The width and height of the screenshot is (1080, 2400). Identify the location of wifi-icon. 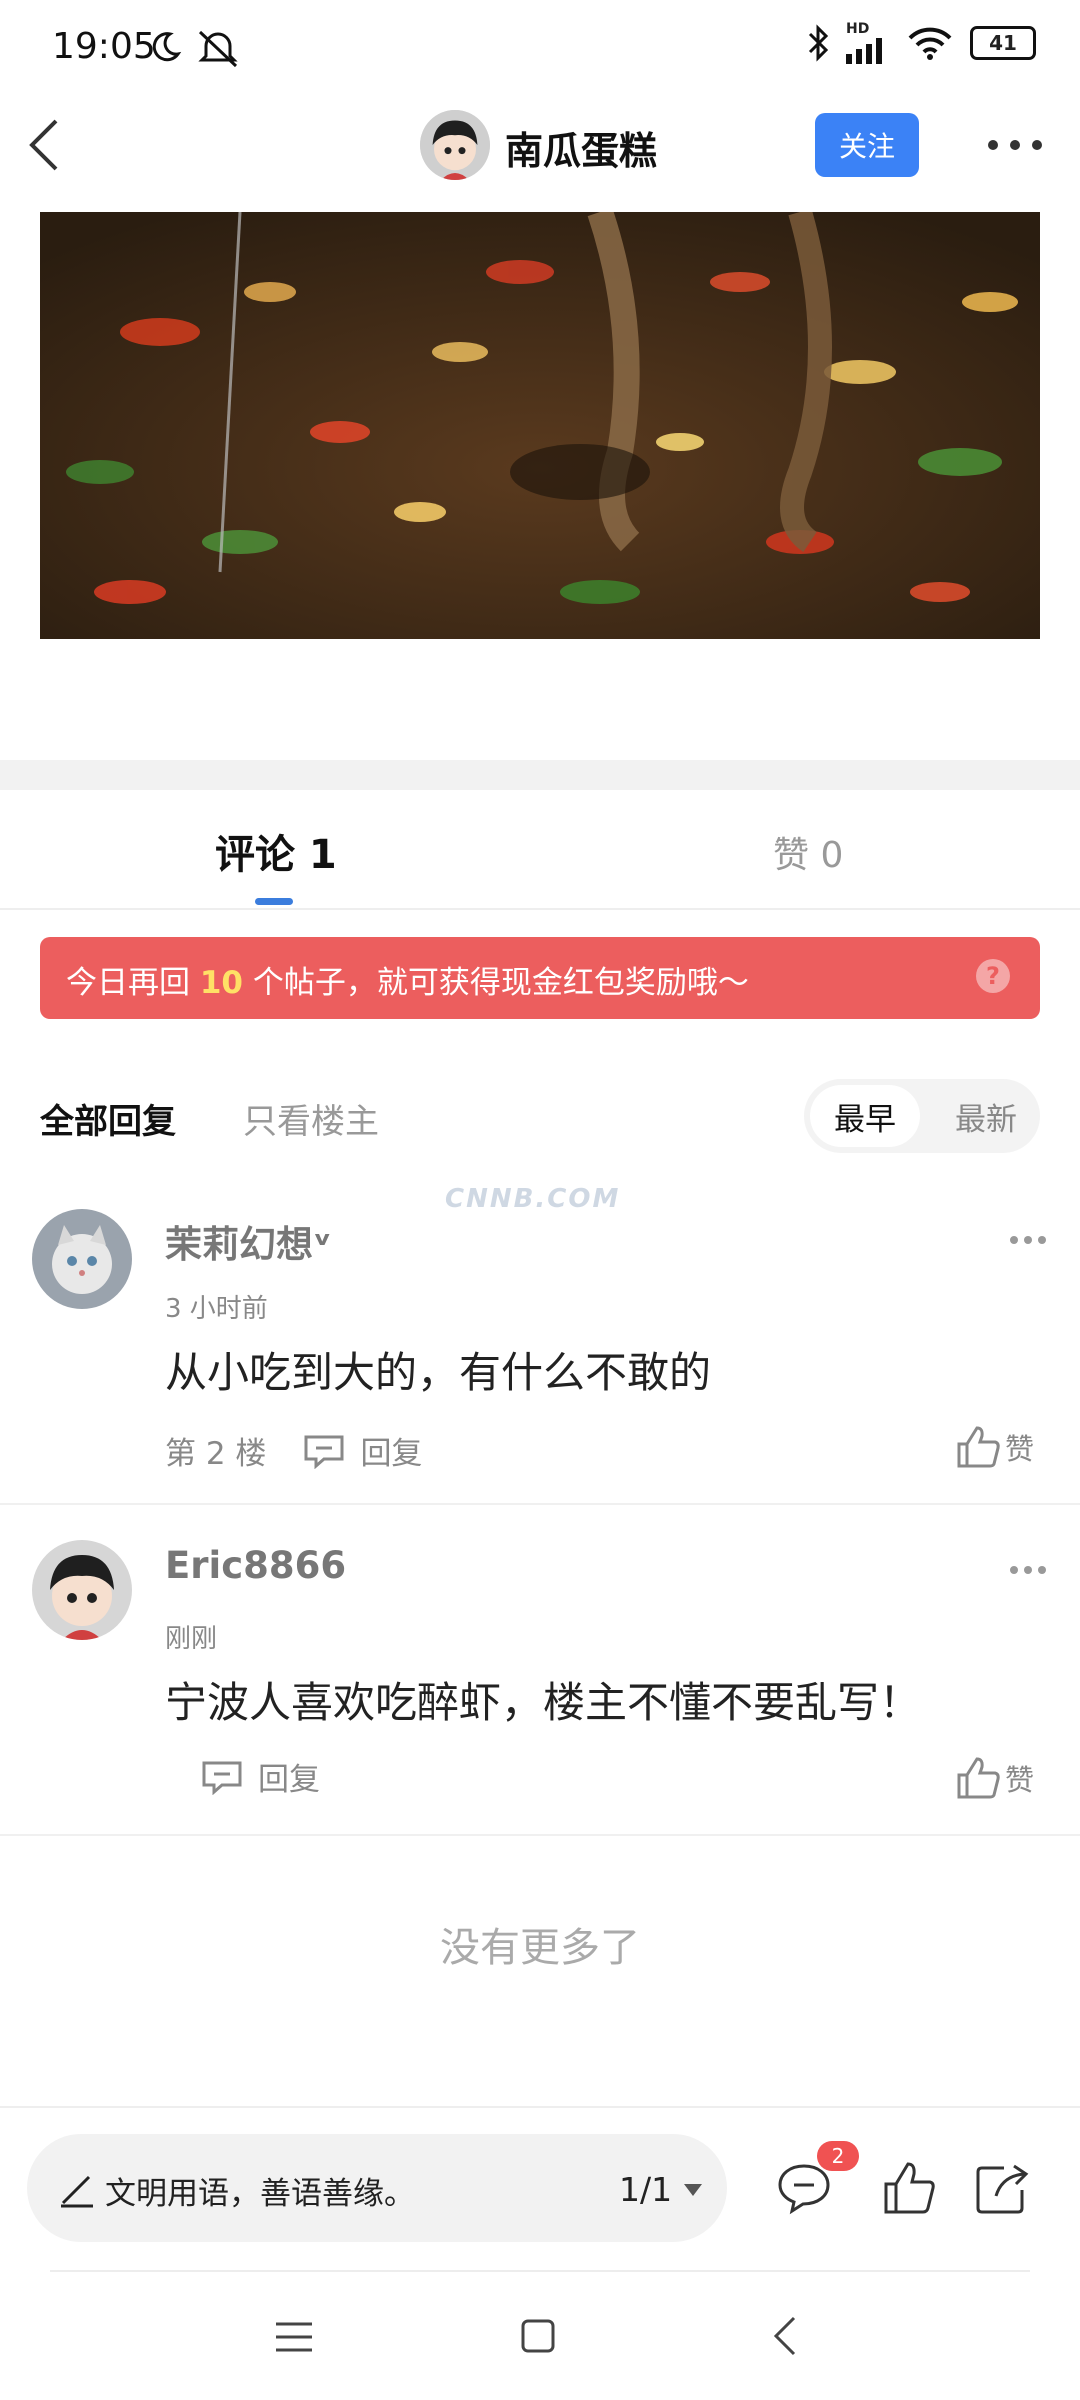
(930, 43).